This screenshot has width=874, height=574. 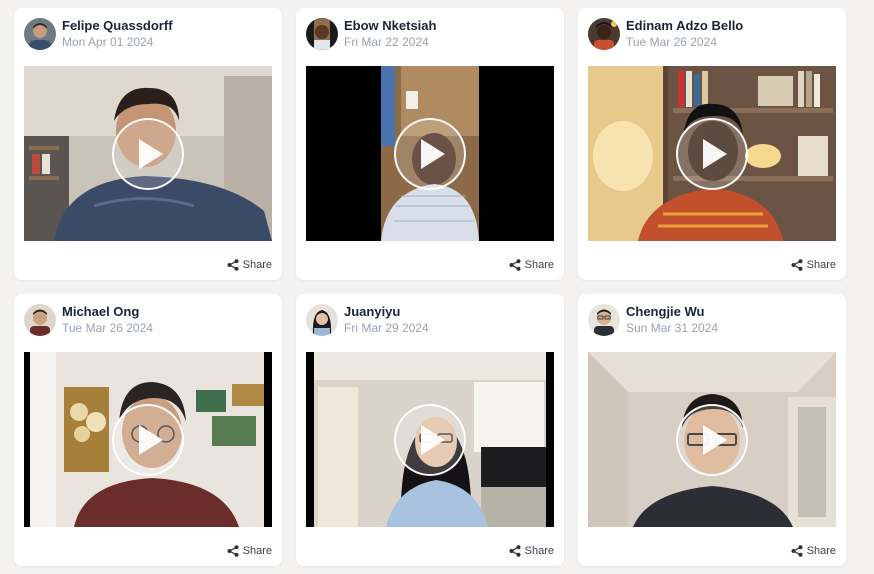 I want to click on card-header: Chengjie Wu Sun Mar 31 2024, so click(x=653, y=320).